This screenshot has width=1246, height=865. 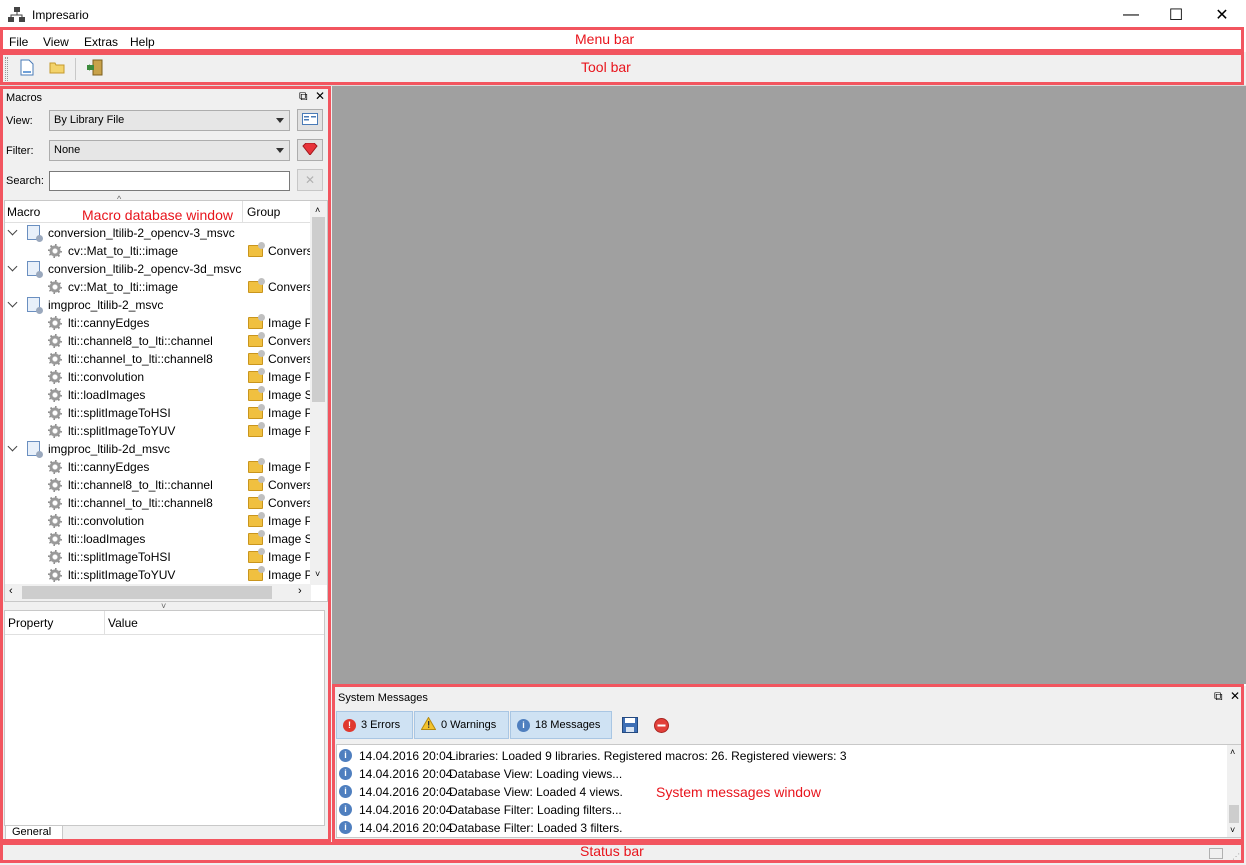 What do you see at coordinates (164, 718) in the screenshot?
I see `properties-table: Property Value` at bounding box center [164, 718].